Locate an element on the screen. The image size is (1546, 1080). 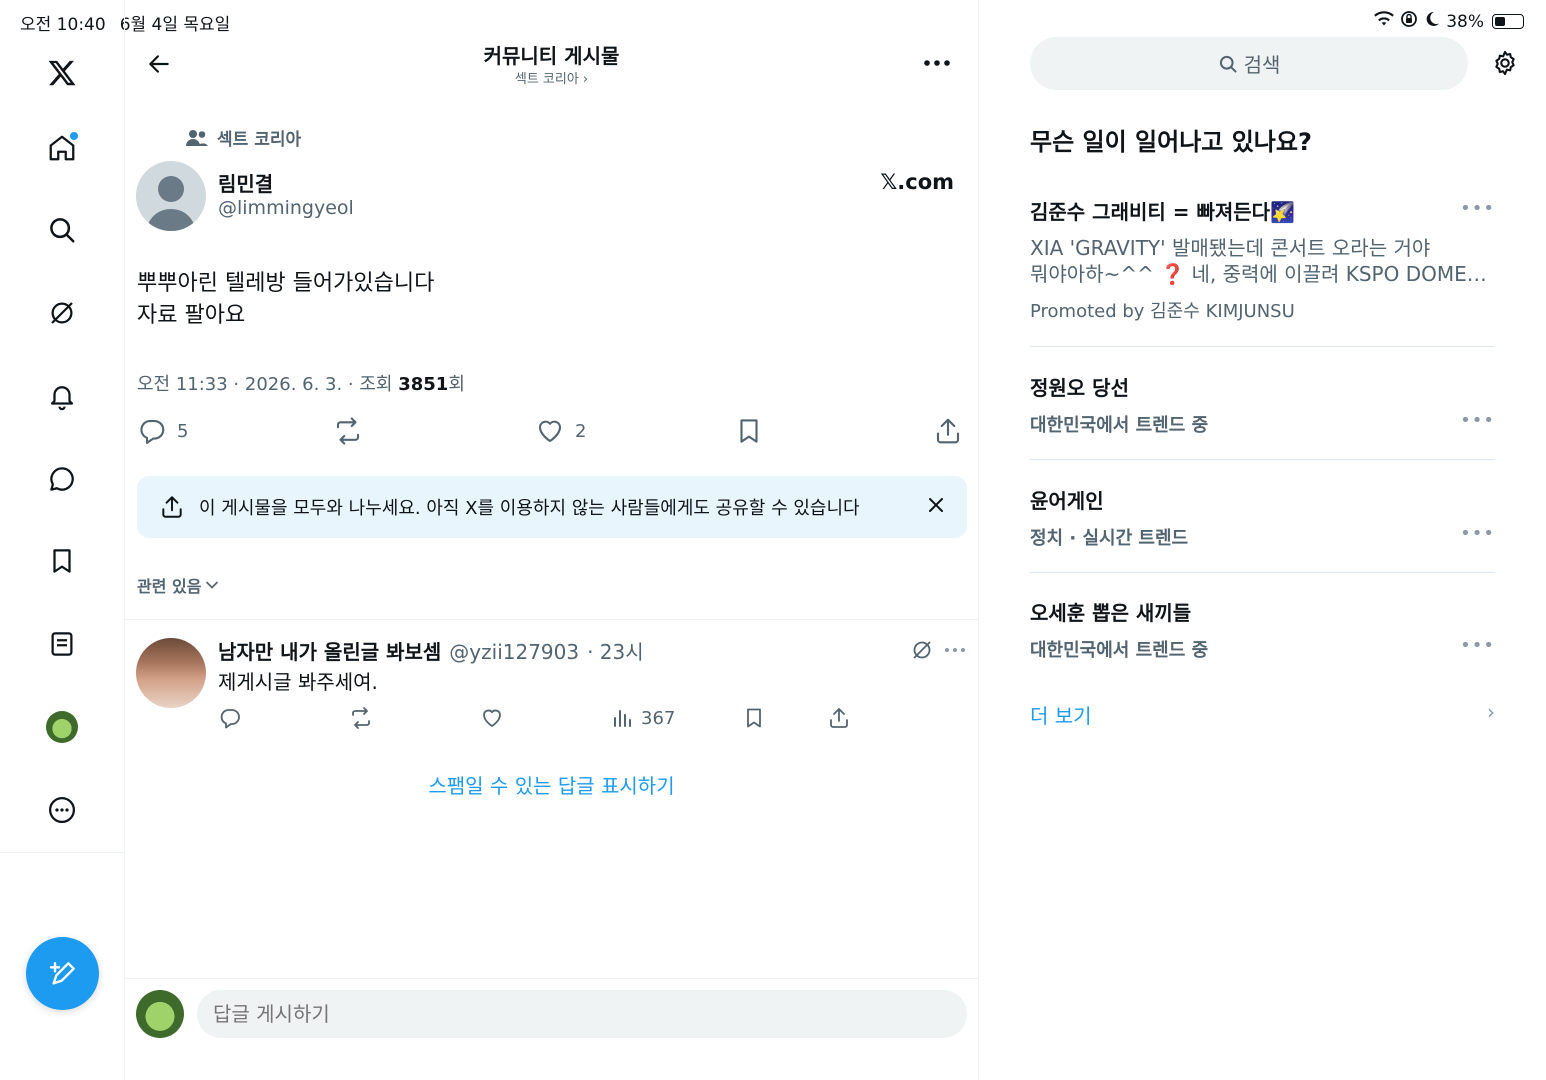
trend-item: 윤어게인 정치 · 실시간 트렌드 ••• is located at coordinates (1262, 517).